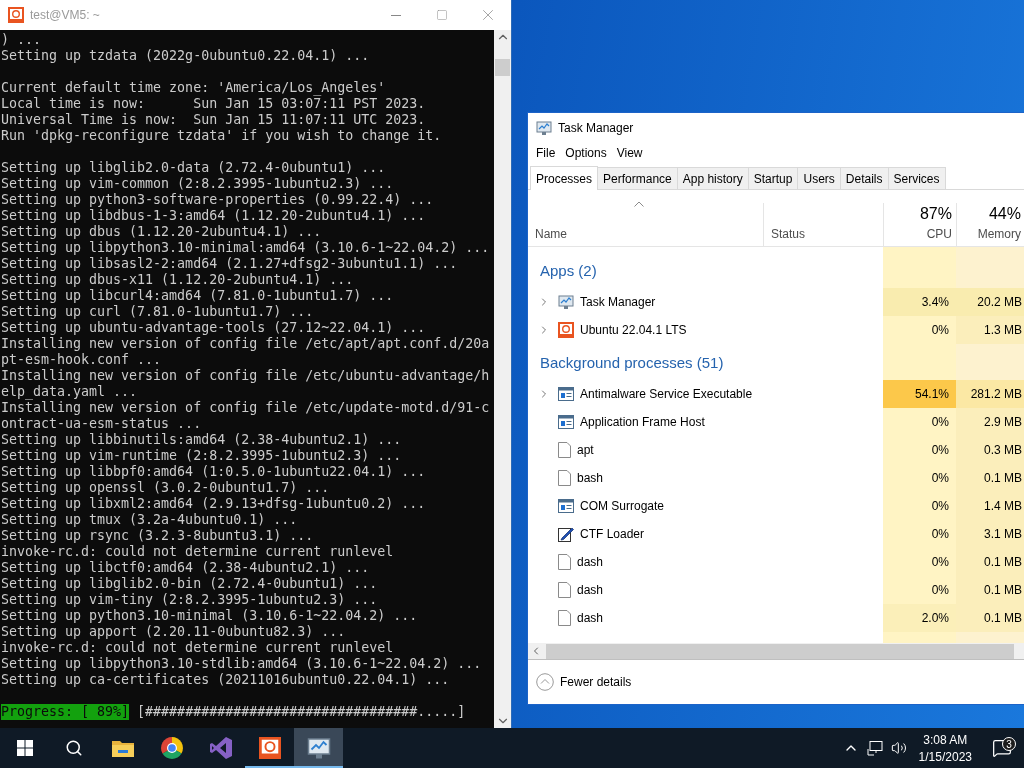  What do you see at coordinates (545, 682) in the screenshot?
I see `collapse-up-icon` at bounding box center [545, 682].